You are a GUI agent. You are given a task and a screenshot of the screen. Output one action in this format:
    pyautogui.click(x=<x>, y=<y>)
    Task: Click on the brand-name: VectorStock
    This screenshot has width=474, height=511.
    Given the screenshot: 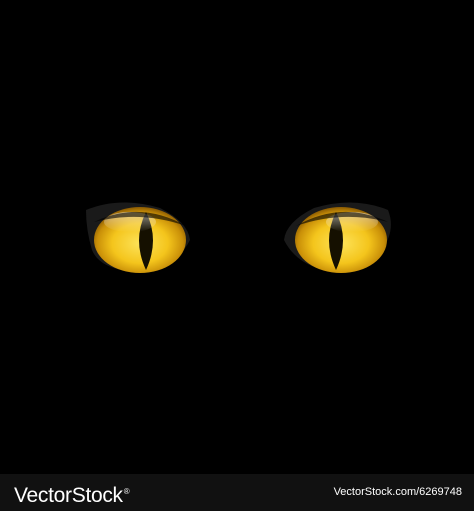 What is the action you would take?
    pyautogui.click(x=68, y=495)
    